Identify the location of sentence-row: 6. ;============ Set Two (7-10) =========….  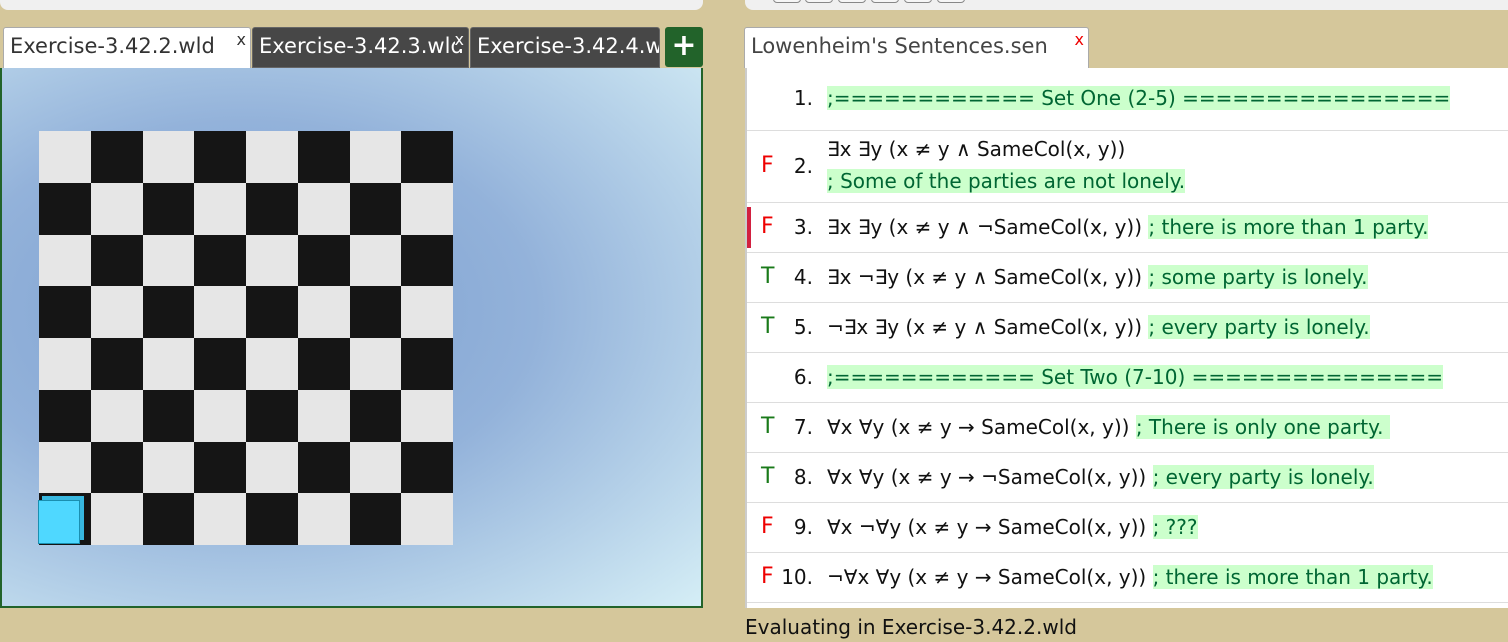
(1127, 378).